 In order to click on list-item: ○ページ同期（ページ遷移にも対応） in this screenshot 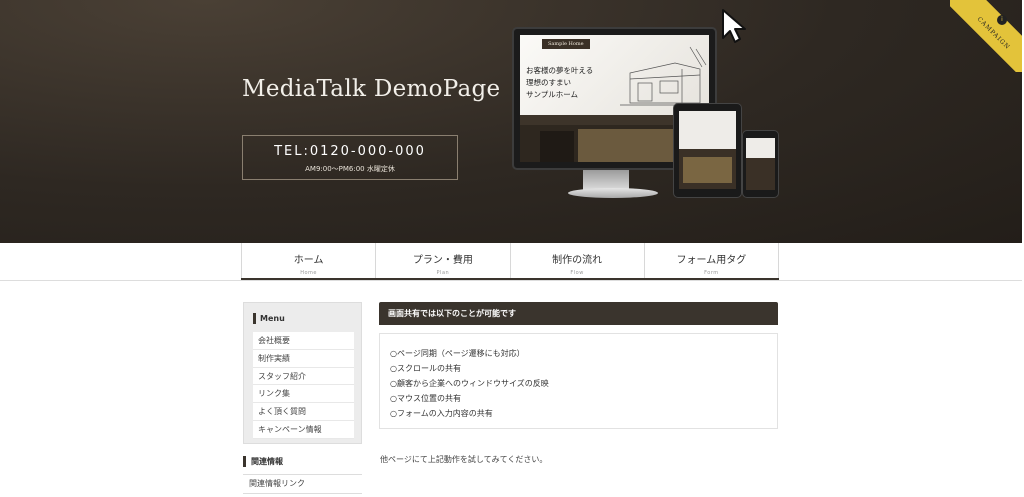, I will do `click(457, 353)`.